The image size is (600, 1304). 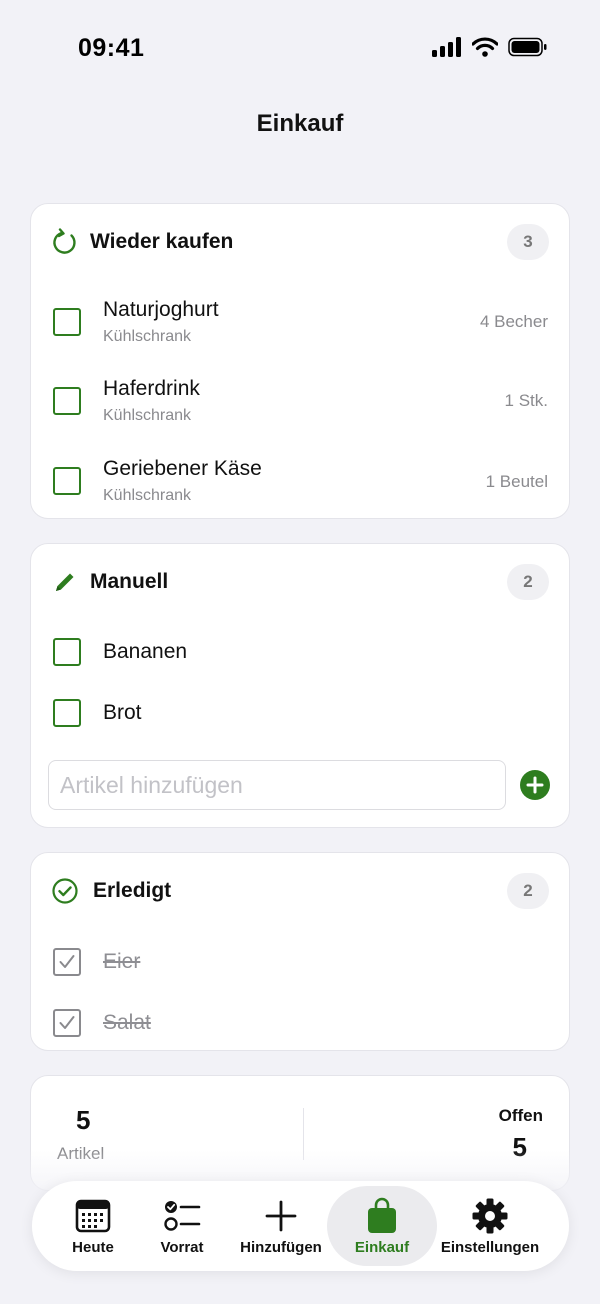 What do you see at coordinates (513, 321) in the screenshot?
I see `item-quantity: 4 Becher` at bounding box center [513, 321].